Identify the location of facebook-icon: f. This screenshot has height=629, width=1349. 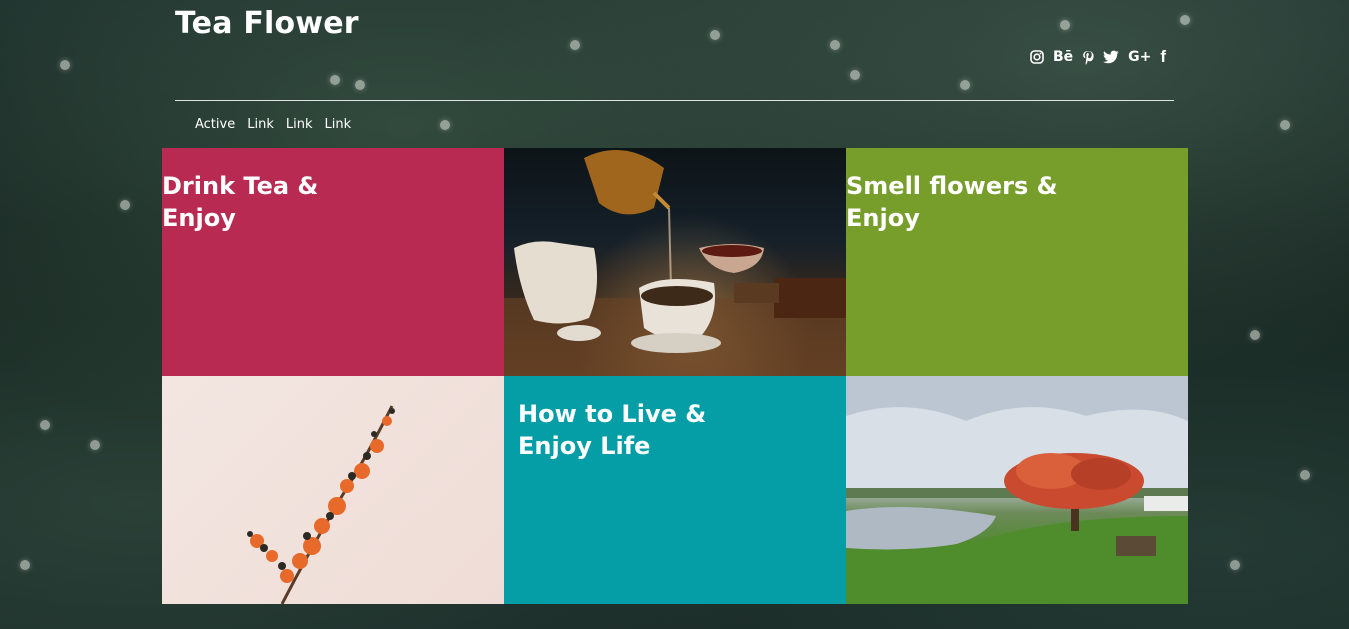
(1163, 57).